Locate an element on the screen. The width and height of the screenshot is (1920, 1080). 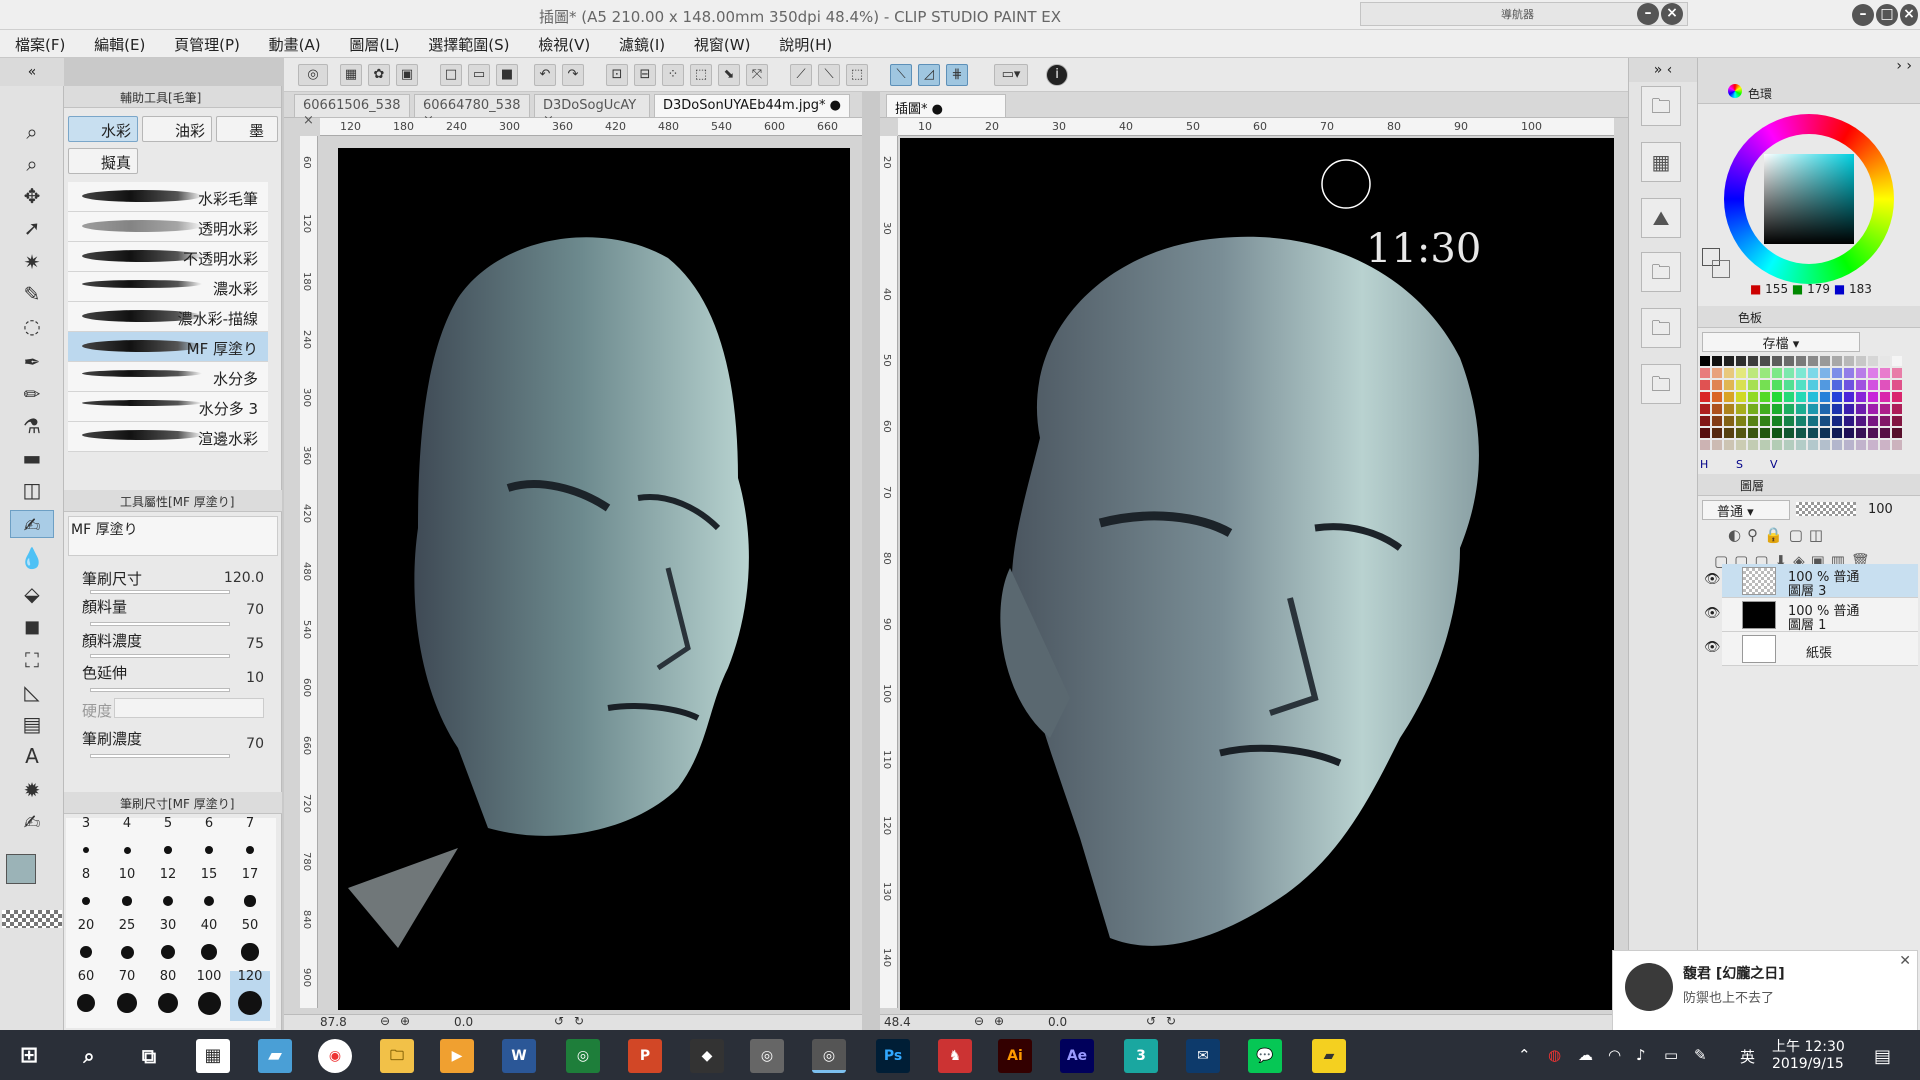
maximize-button: □ is located at coordinates (1887, 15).